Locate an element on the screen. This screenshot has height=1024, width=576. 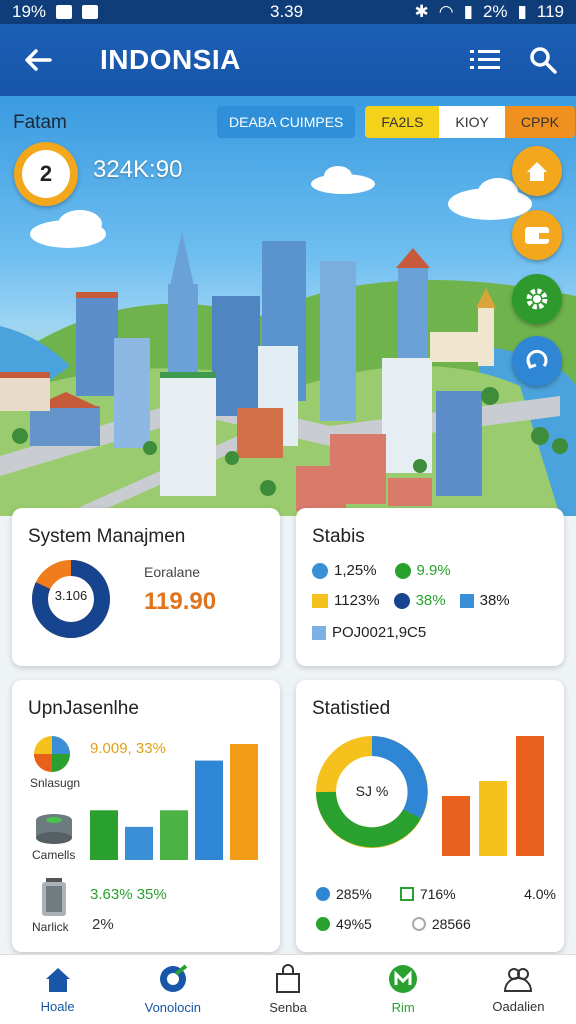
stats-r2c: 38% is located at coordinates (494, 600).